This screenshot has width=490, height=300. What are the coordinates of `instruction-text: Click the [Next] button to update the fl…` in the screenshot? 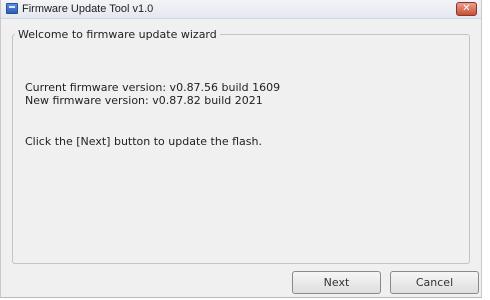 It's located at (143, 141).